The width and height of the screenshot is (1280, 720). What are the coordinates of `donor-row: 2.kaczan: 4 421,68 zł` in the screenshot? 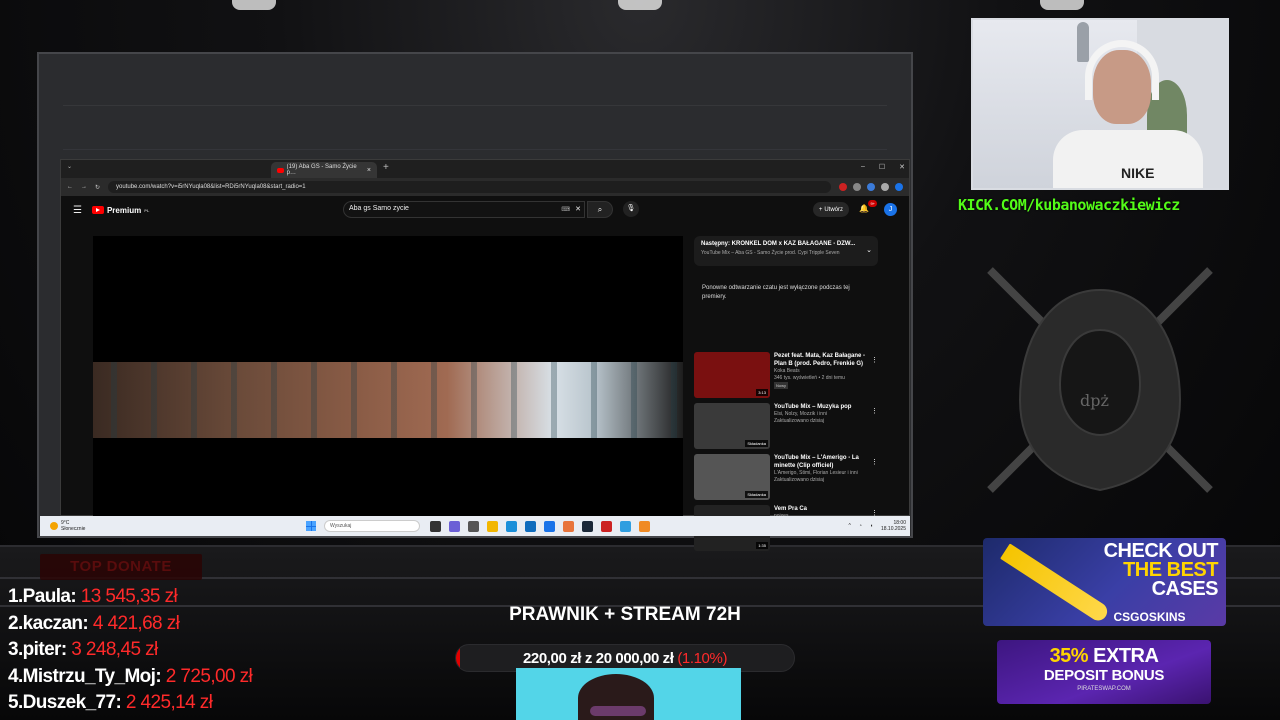 It's located at (130, 624).